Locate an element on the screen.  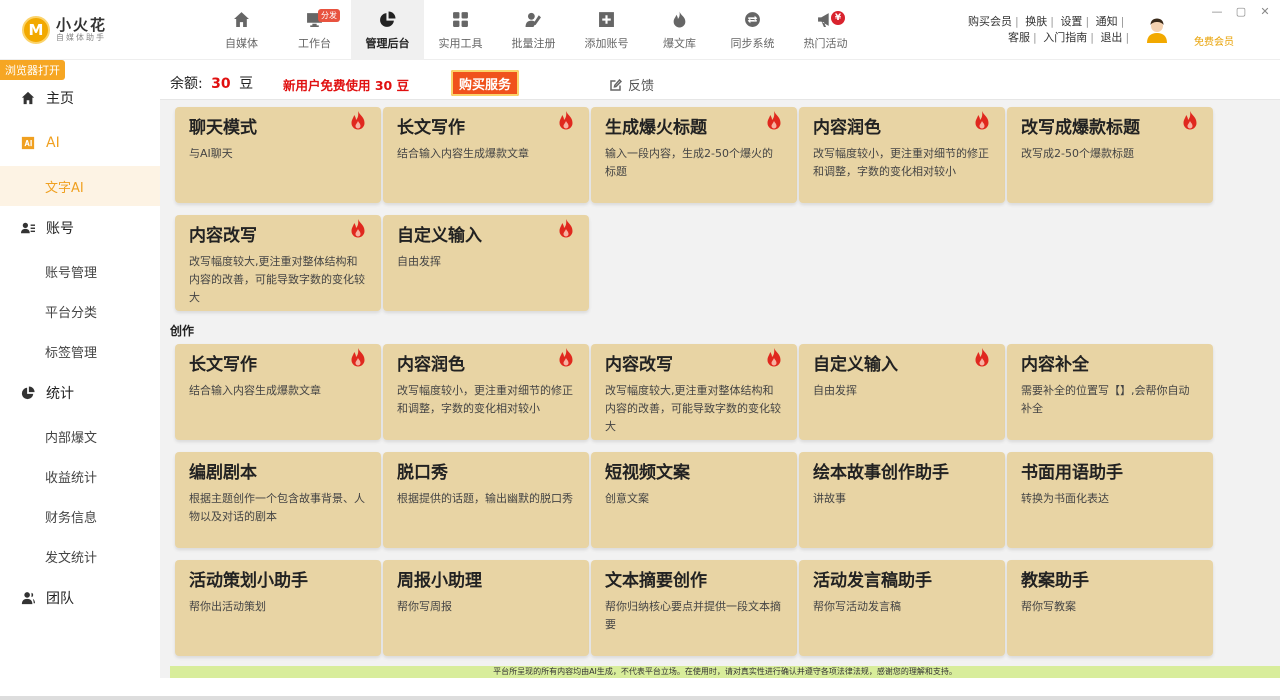
tool-card: 文本摘要创作 帮你归纳核心要点并提供一段文本摘要 is located at coordinates (694, 608).